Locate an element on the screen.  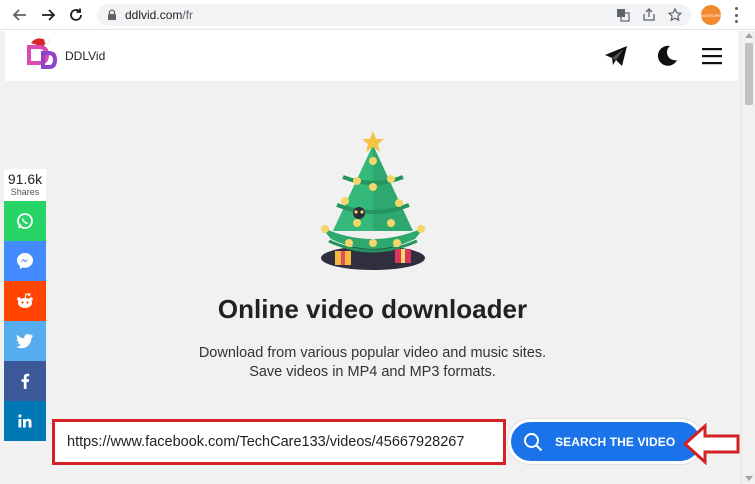
browser-menu-icon is located at coordinates (736, 15).